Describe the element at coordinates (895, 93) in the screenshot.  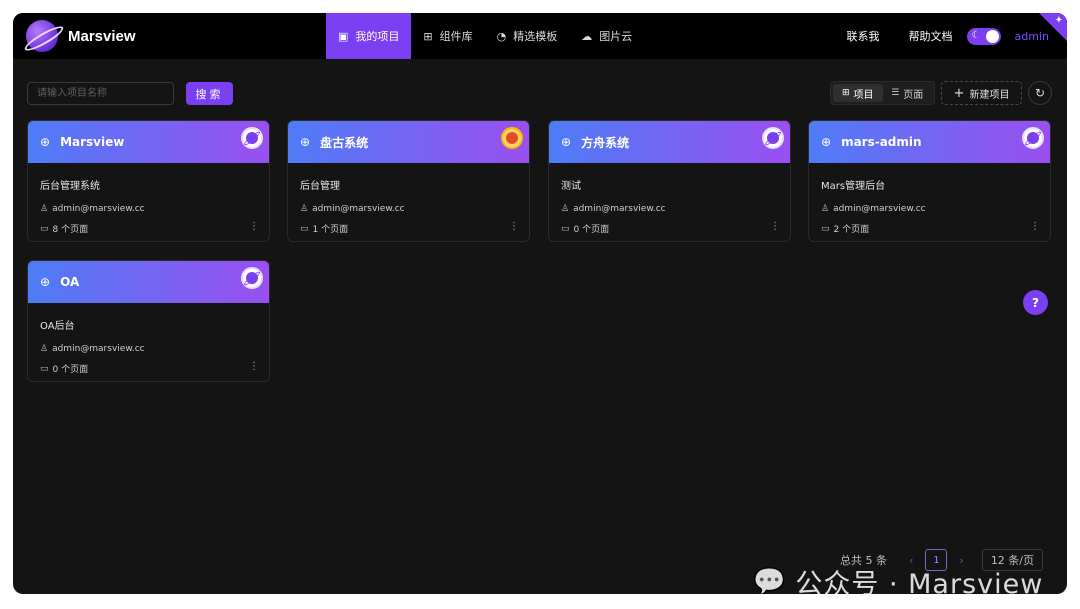
I see `list-icon: ☰` at that location.